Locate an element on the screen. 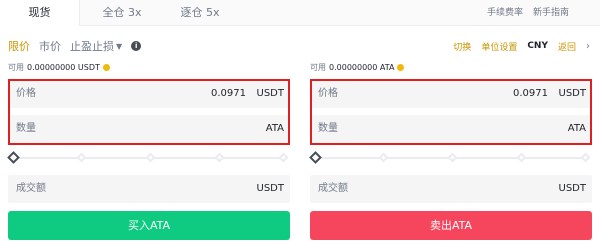  buy-total-field: 成交额 USDT is located at coordinates (149, 189).